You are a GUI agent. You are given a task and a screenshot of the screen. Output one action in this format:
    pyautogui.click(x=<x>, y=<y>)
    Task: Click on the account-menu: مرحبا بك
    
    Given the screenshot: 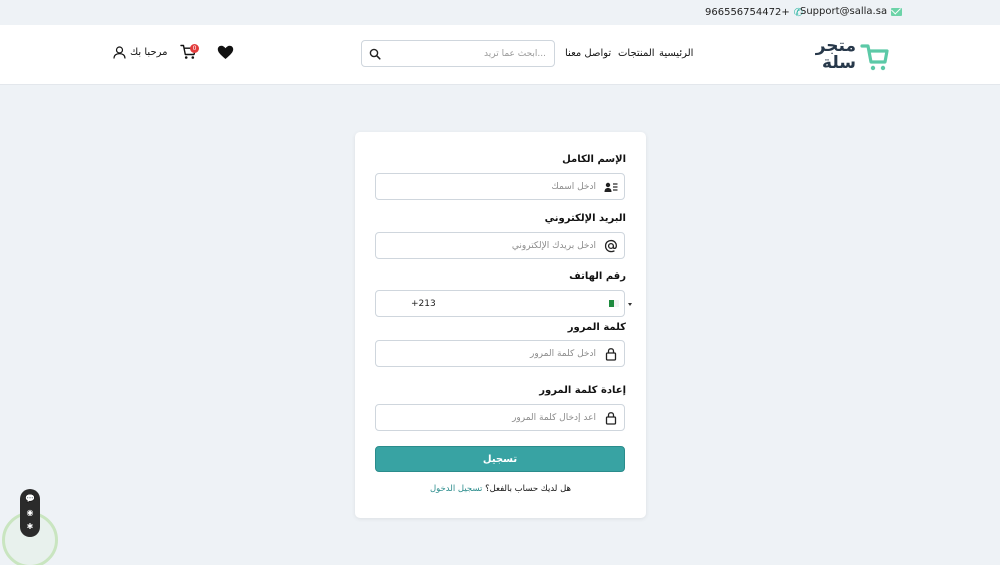 What is the action you would take?
    pyautogui.click(x=140, y=52)
    